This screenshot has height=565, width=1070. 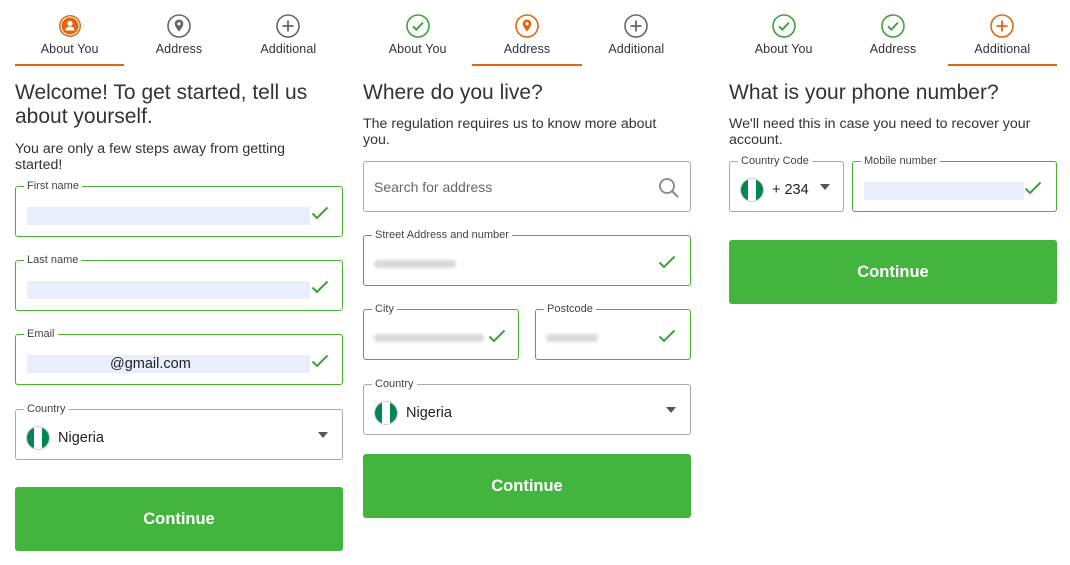 What do you see at coordinates (442, 235) in the screenshot?
I see `street-address-label: Street Address and number` at bounding box center [442, 235].